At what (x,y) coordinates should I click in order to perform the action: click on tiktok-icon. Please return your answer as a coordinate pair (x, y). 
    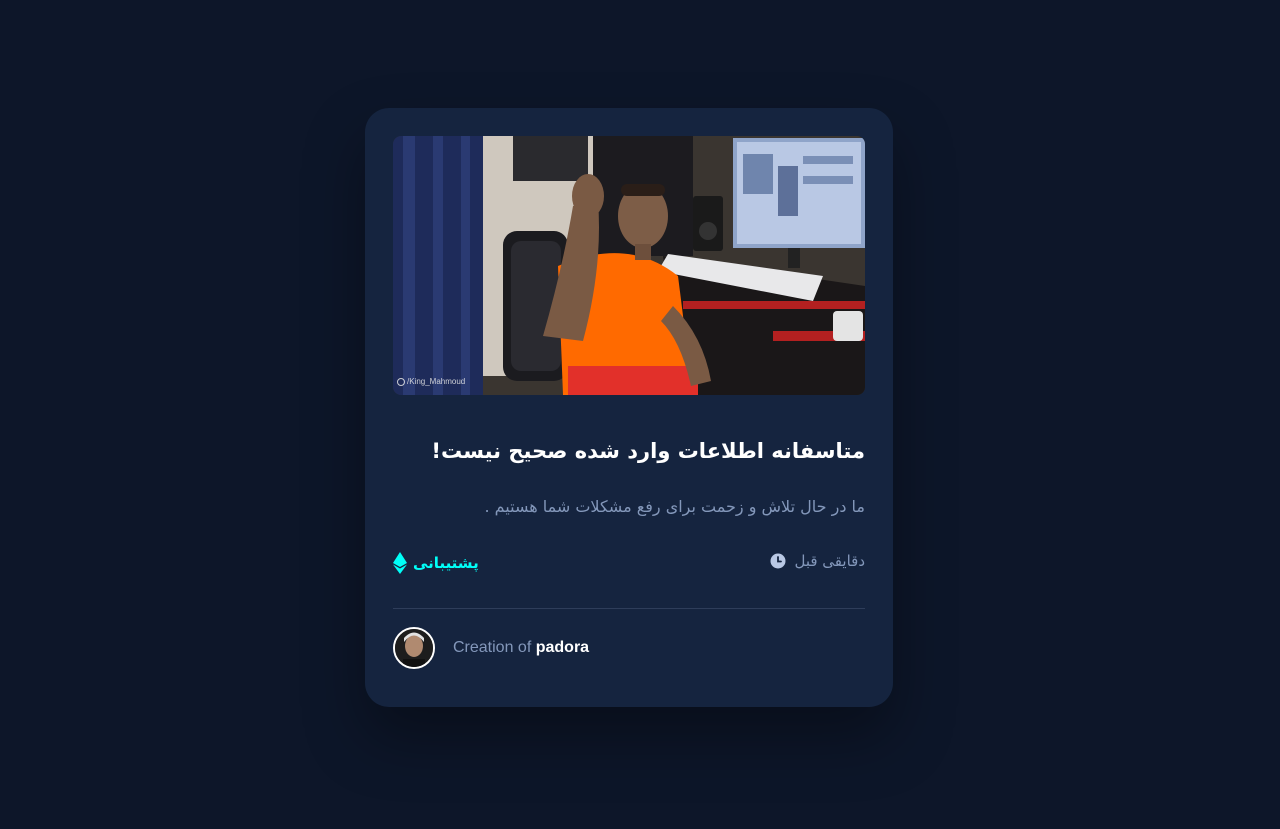
    Looking at the image, I should click on (401, 381).